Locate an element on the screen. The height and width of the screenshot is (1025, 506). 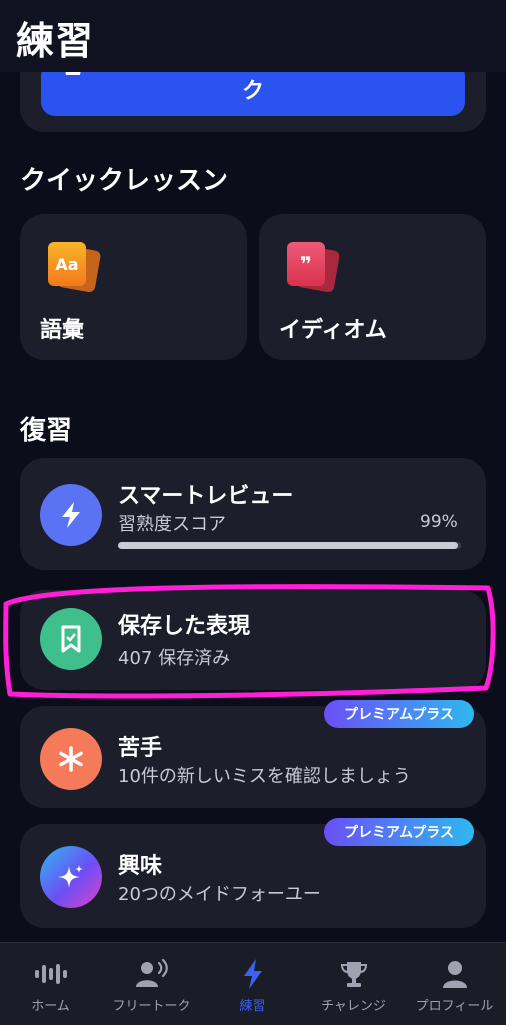
smart-review-subtitle: 習熟度スコア is located at coordinates (172, 524).